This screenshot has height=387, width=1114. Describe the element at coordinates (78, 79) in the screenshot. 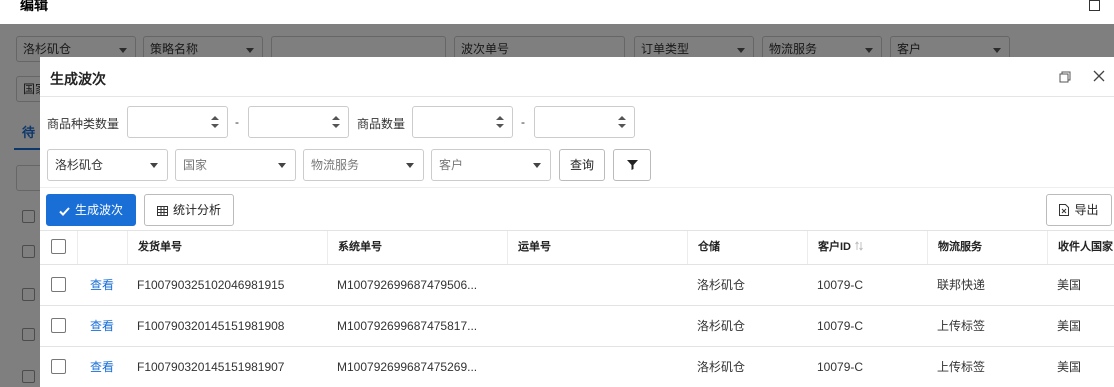

I see `dialog-title: 生成波次` at that location.